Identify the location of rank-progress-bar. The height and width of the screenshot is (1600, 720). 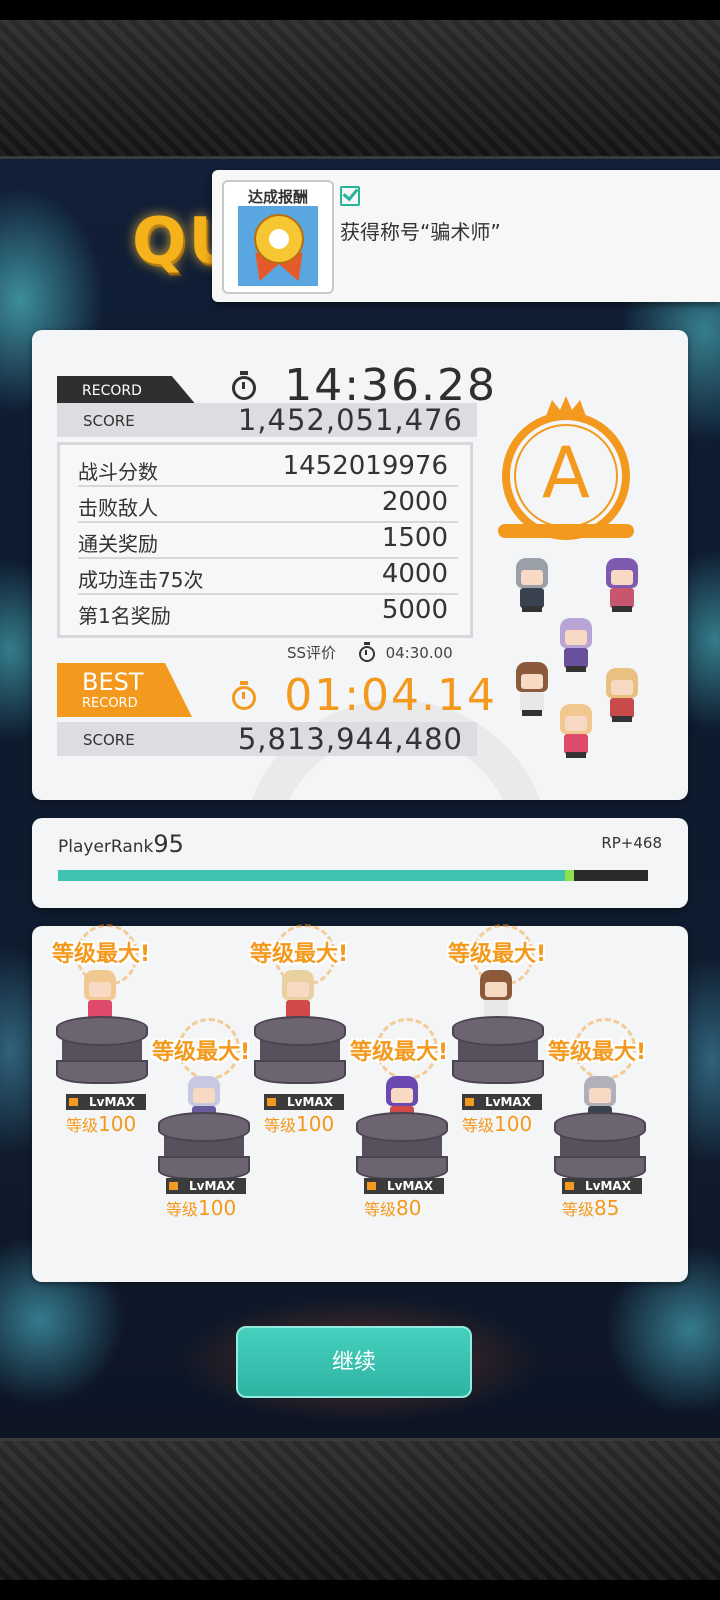
(353, 875).